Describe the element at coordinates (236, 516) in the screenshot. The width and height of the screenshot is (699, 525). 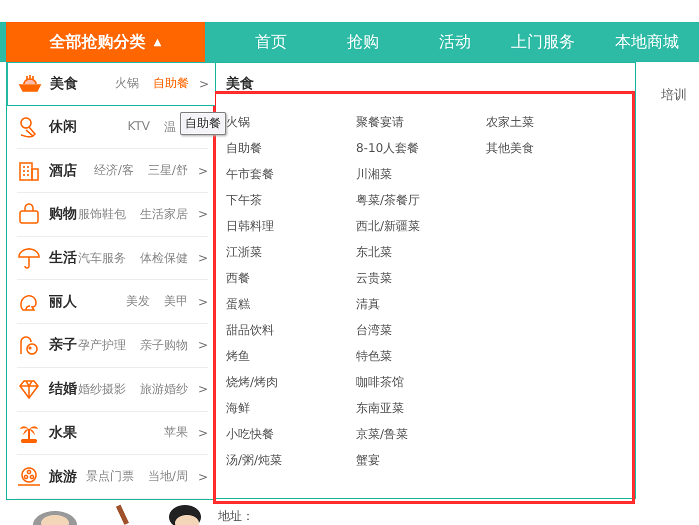
I see `address-label: 地址：` at that location.